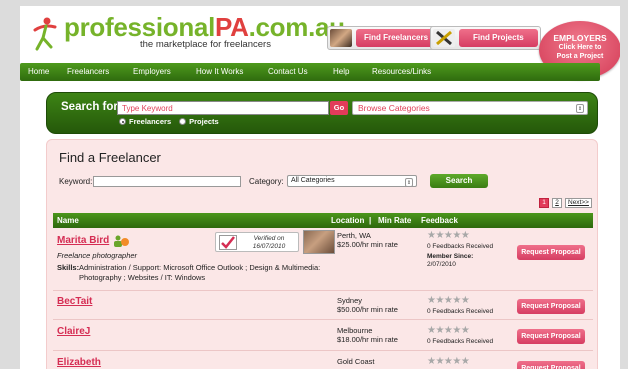 This screenshot has height=369, width=628. What do you see at coordinates (580, 38) in the screenshot?
I see `employers-heading: EMPLOYERS` at bounding box center [580, 38].